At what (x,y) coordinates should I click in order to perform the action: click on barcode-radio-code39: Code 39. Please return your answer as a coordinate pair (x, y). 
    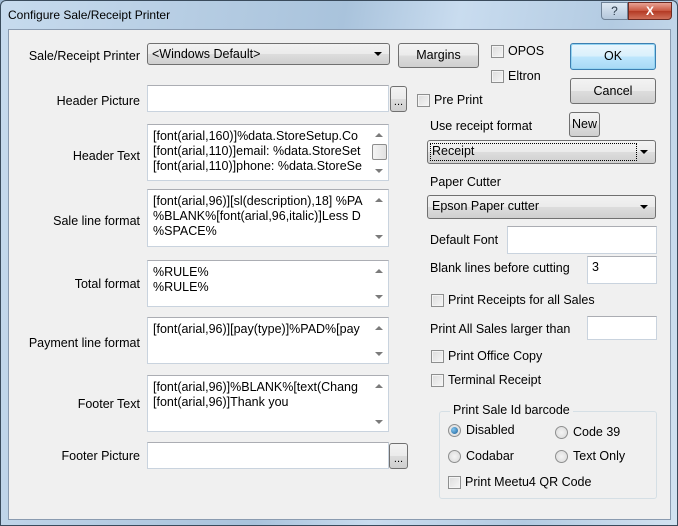
    Looking at the image, I should click on (587, 432).